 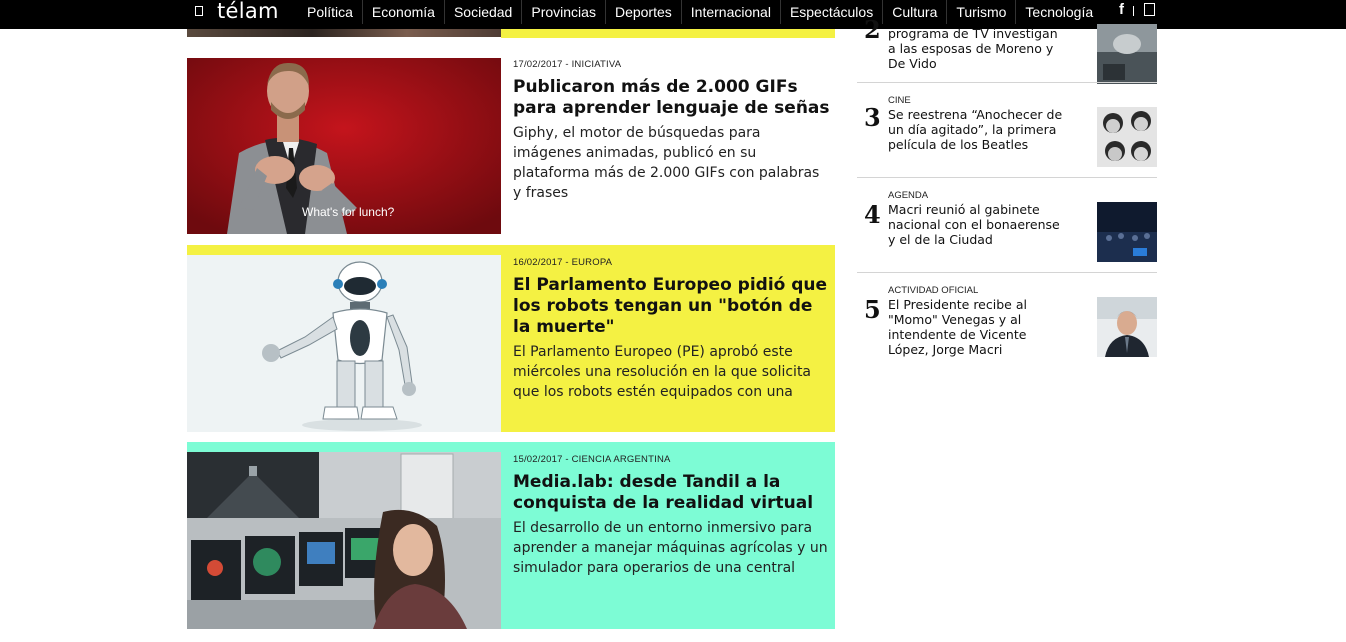 I want to click on rank-number: 4, so click(x=872, y=214).